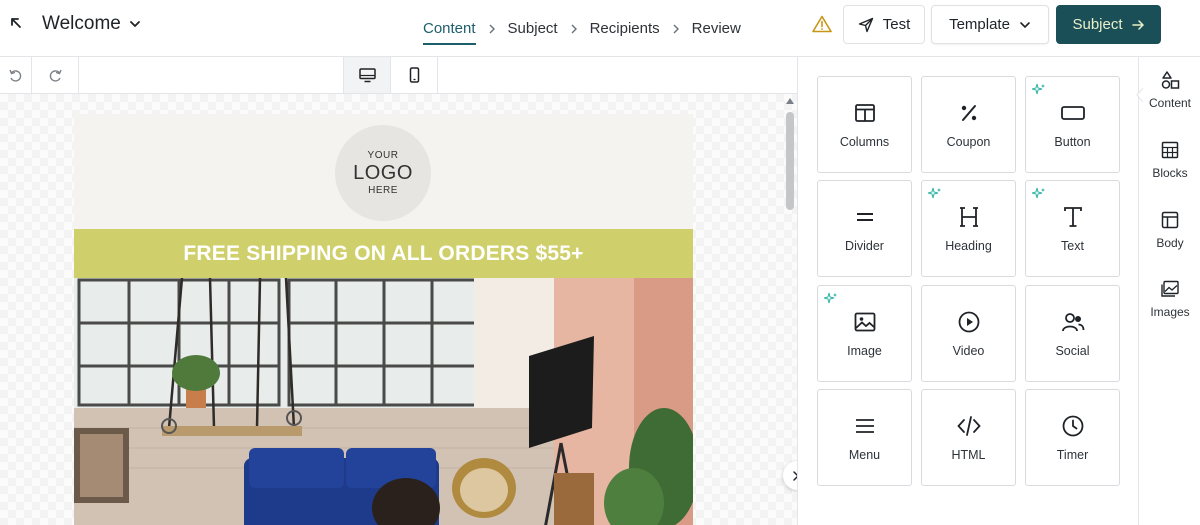 Image resolution: width=1200 pixels, height=525 pixels. Describe the element at coordinates (1072, 321) in the screenshot. I see `social-icon` at that location.